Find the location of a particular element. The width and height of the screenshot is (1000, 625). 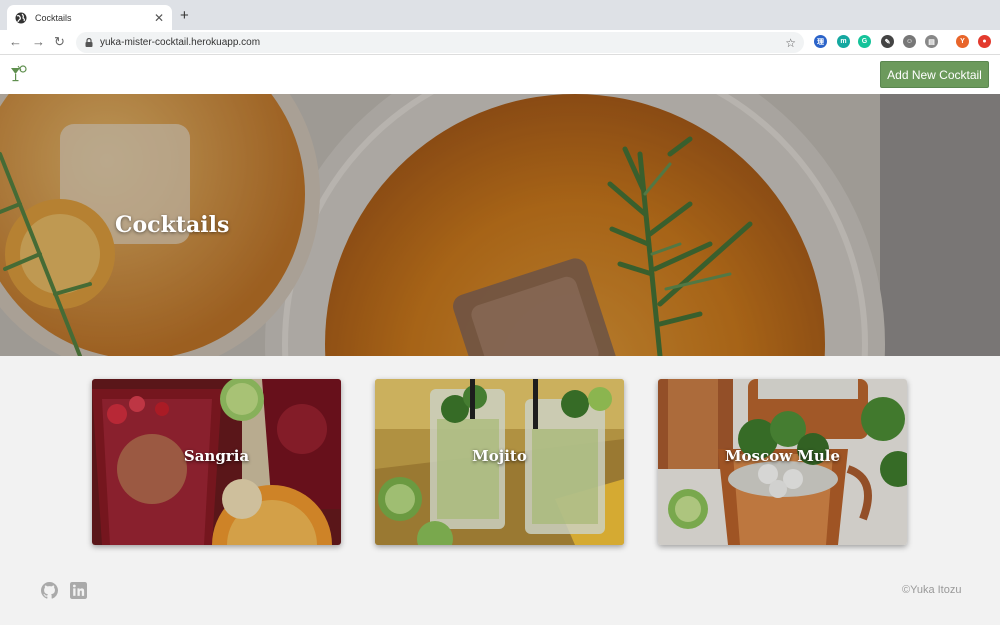

bookmark-star-icon: ☆ is located at coordinates (790, 43).